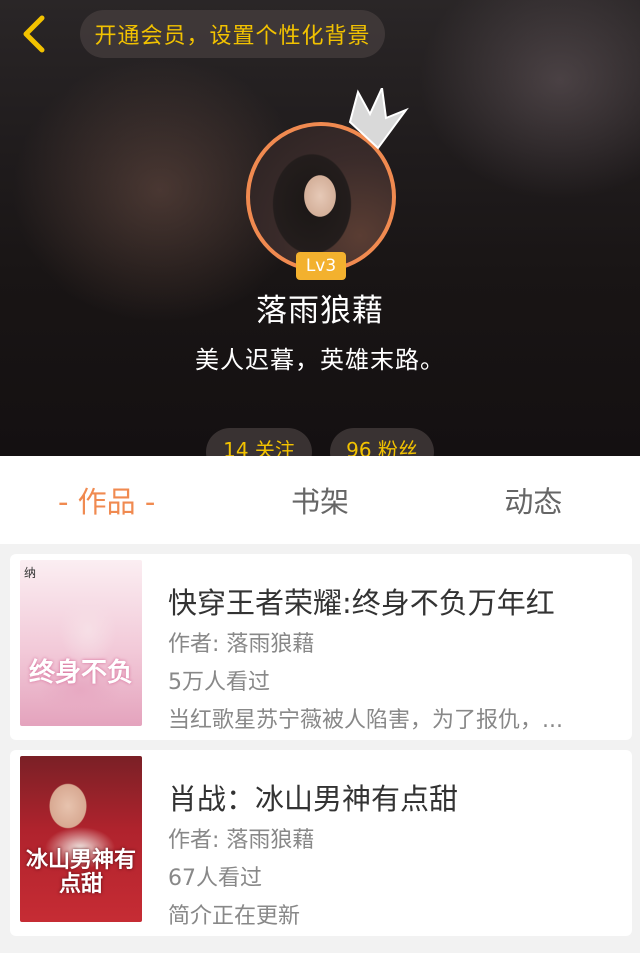 Image resolution: width=640 pixels, height=953 pixels. What do you see at coordinates (81, 839) in the screenshot?
I see `book-cover: 冰山男神有点甜` at bounding box center [81, 839].